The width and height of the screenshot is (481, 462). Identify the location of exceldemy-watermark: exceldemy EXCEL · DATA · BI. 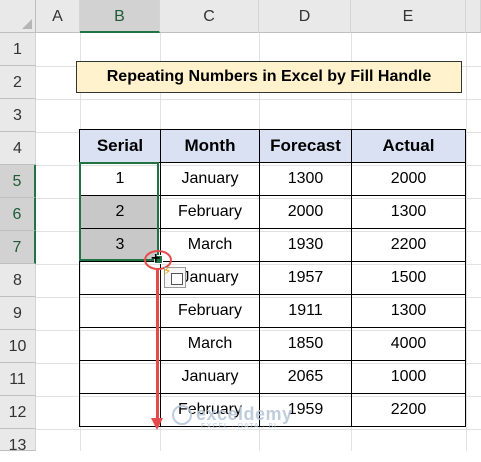
(232, 417).